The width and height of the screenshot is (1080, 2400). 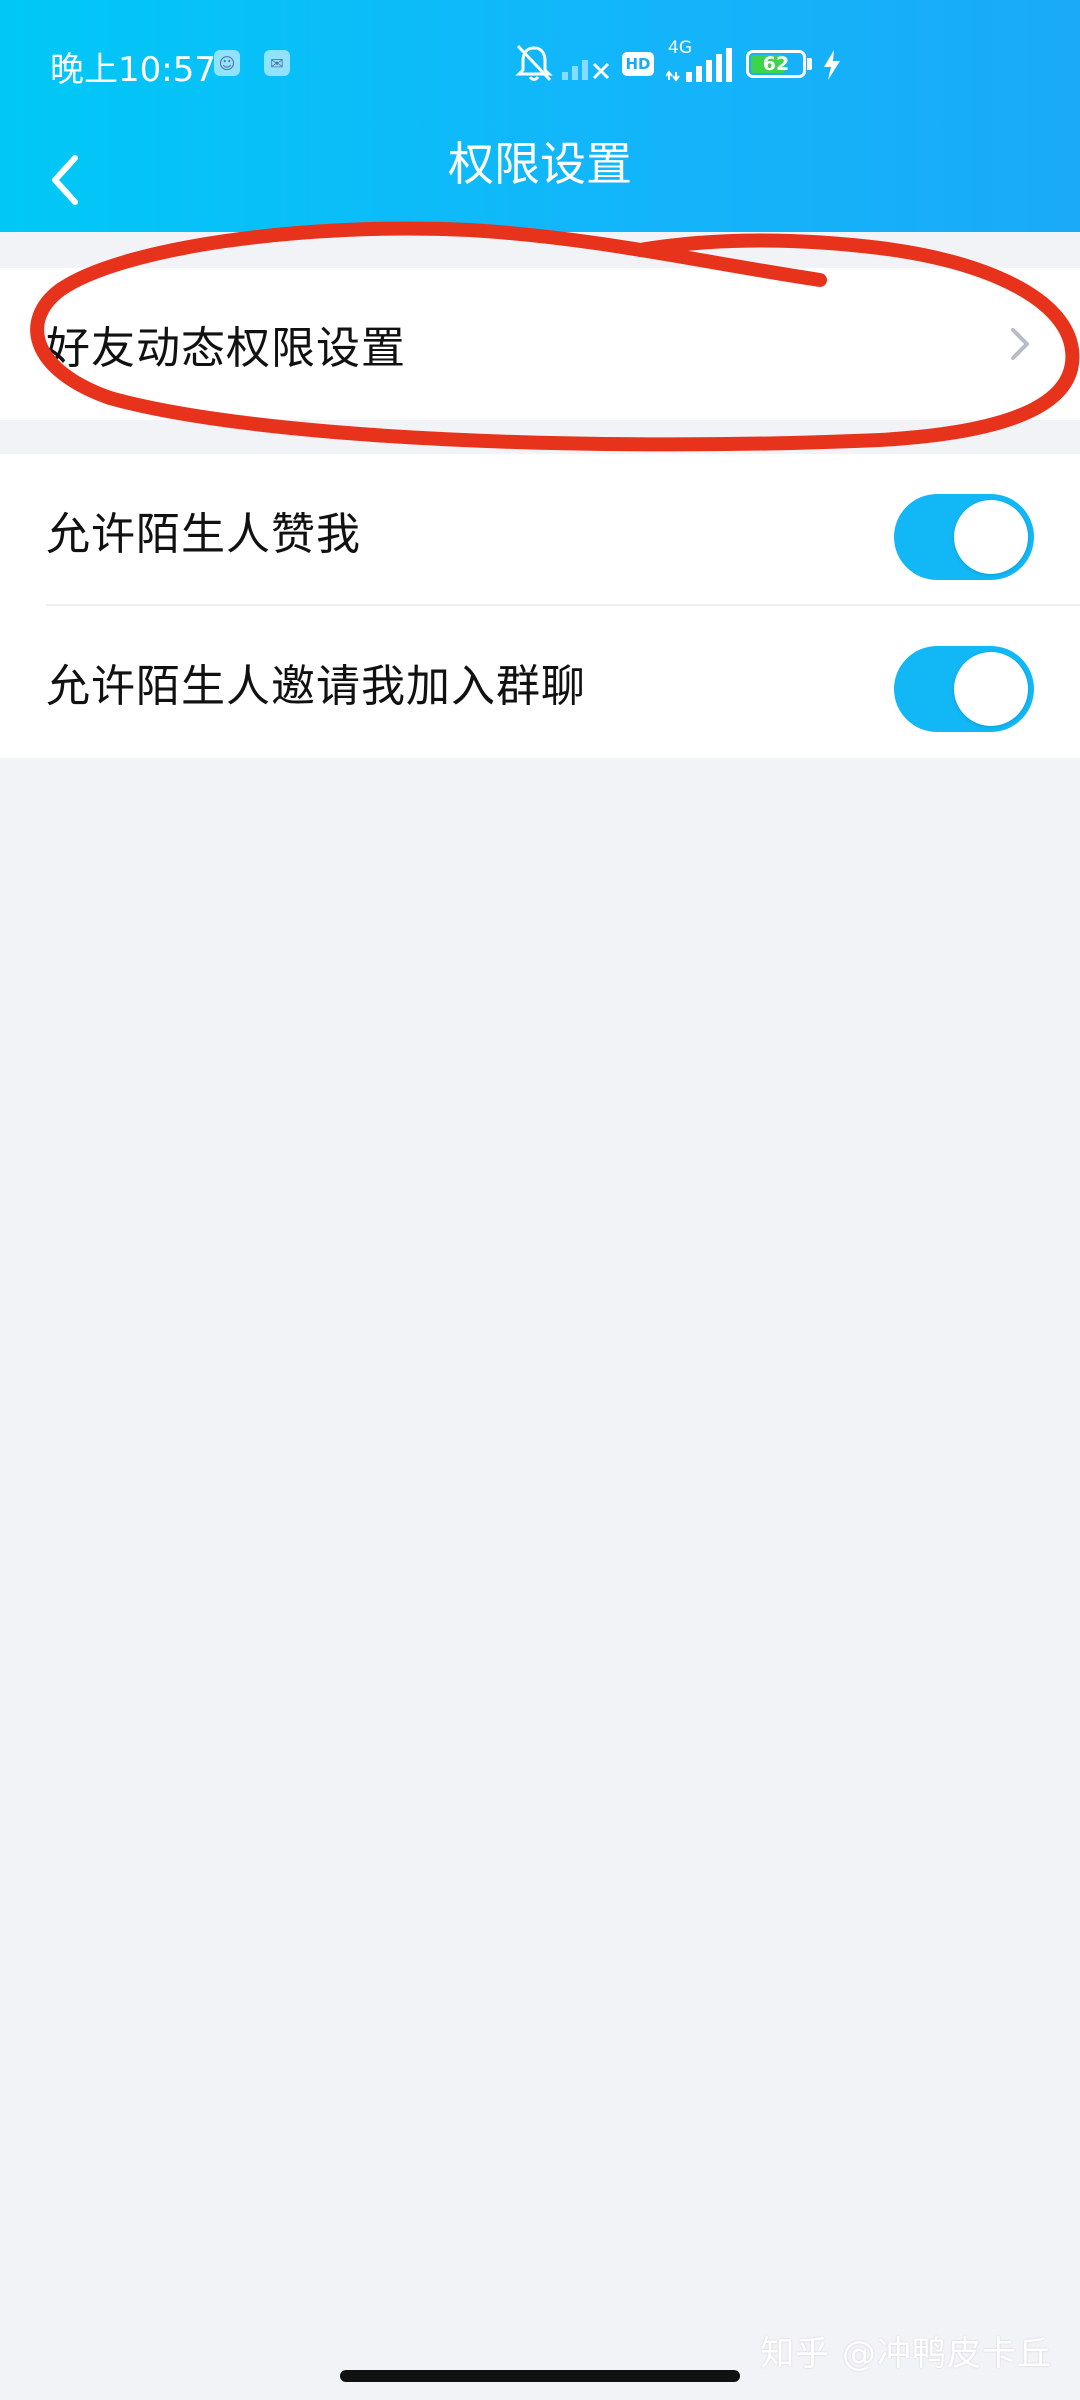 What do you see at coordinates (316, 686) in the screenshot?
I see `settings-row-label: 允许陌生人邀请我加入群聊` at bounding box center [316, 686].